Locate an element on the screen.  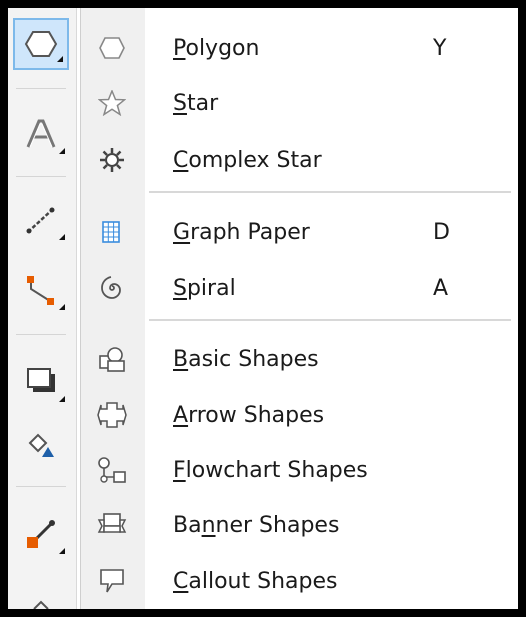
text-tool-button is located at coordinates (41, 134).